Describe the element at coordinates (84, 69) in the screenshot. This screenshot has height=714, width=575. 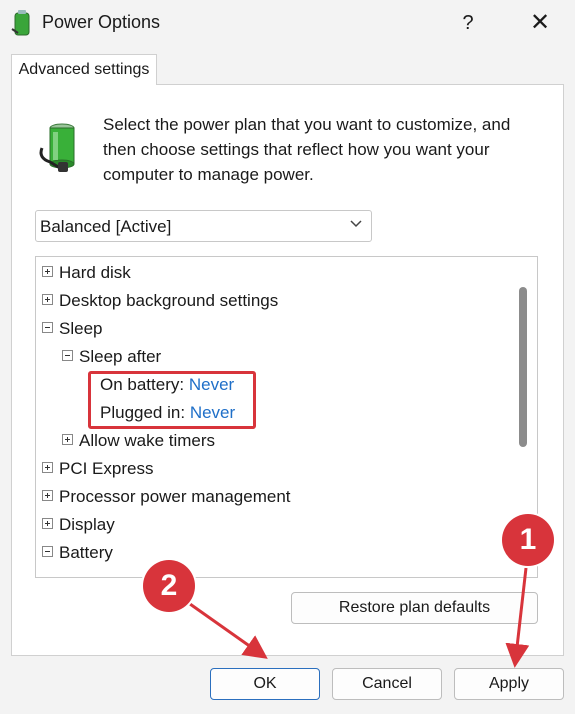
I see `tab-advanced-settings: Advanced settings` at that location.